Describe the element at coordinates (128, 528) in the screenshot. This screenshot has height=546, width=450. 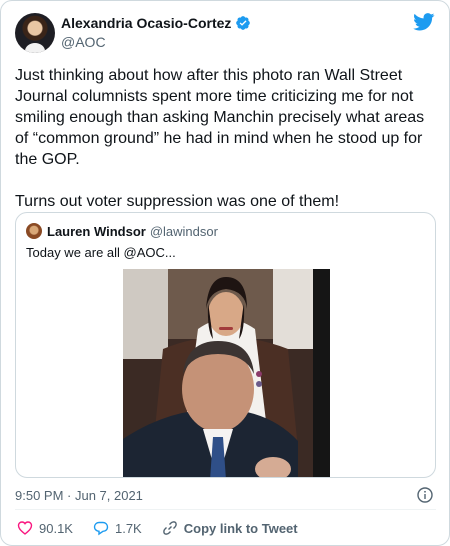
I see `reply-count: 1.7K` at that location.